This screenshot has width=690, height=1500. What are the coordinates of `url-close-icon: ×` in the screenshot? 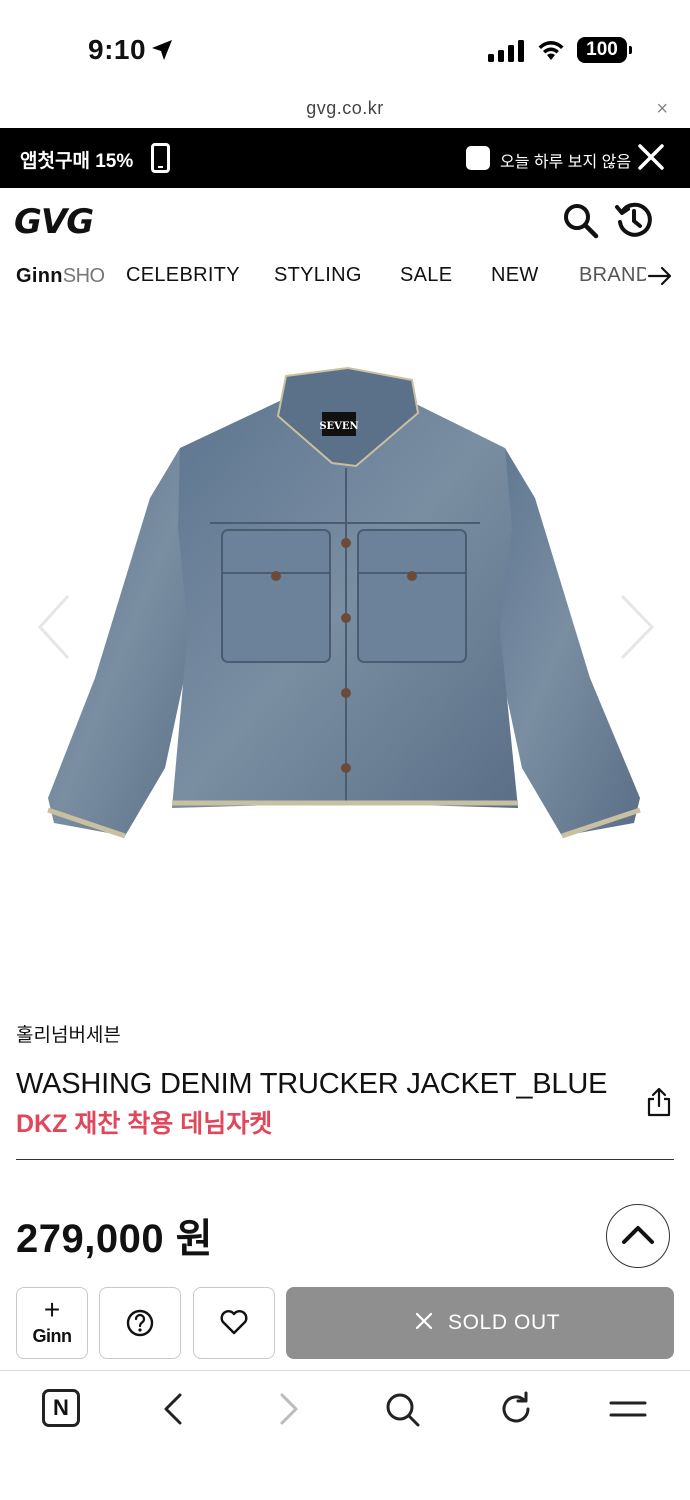 It's located at (662, 109).